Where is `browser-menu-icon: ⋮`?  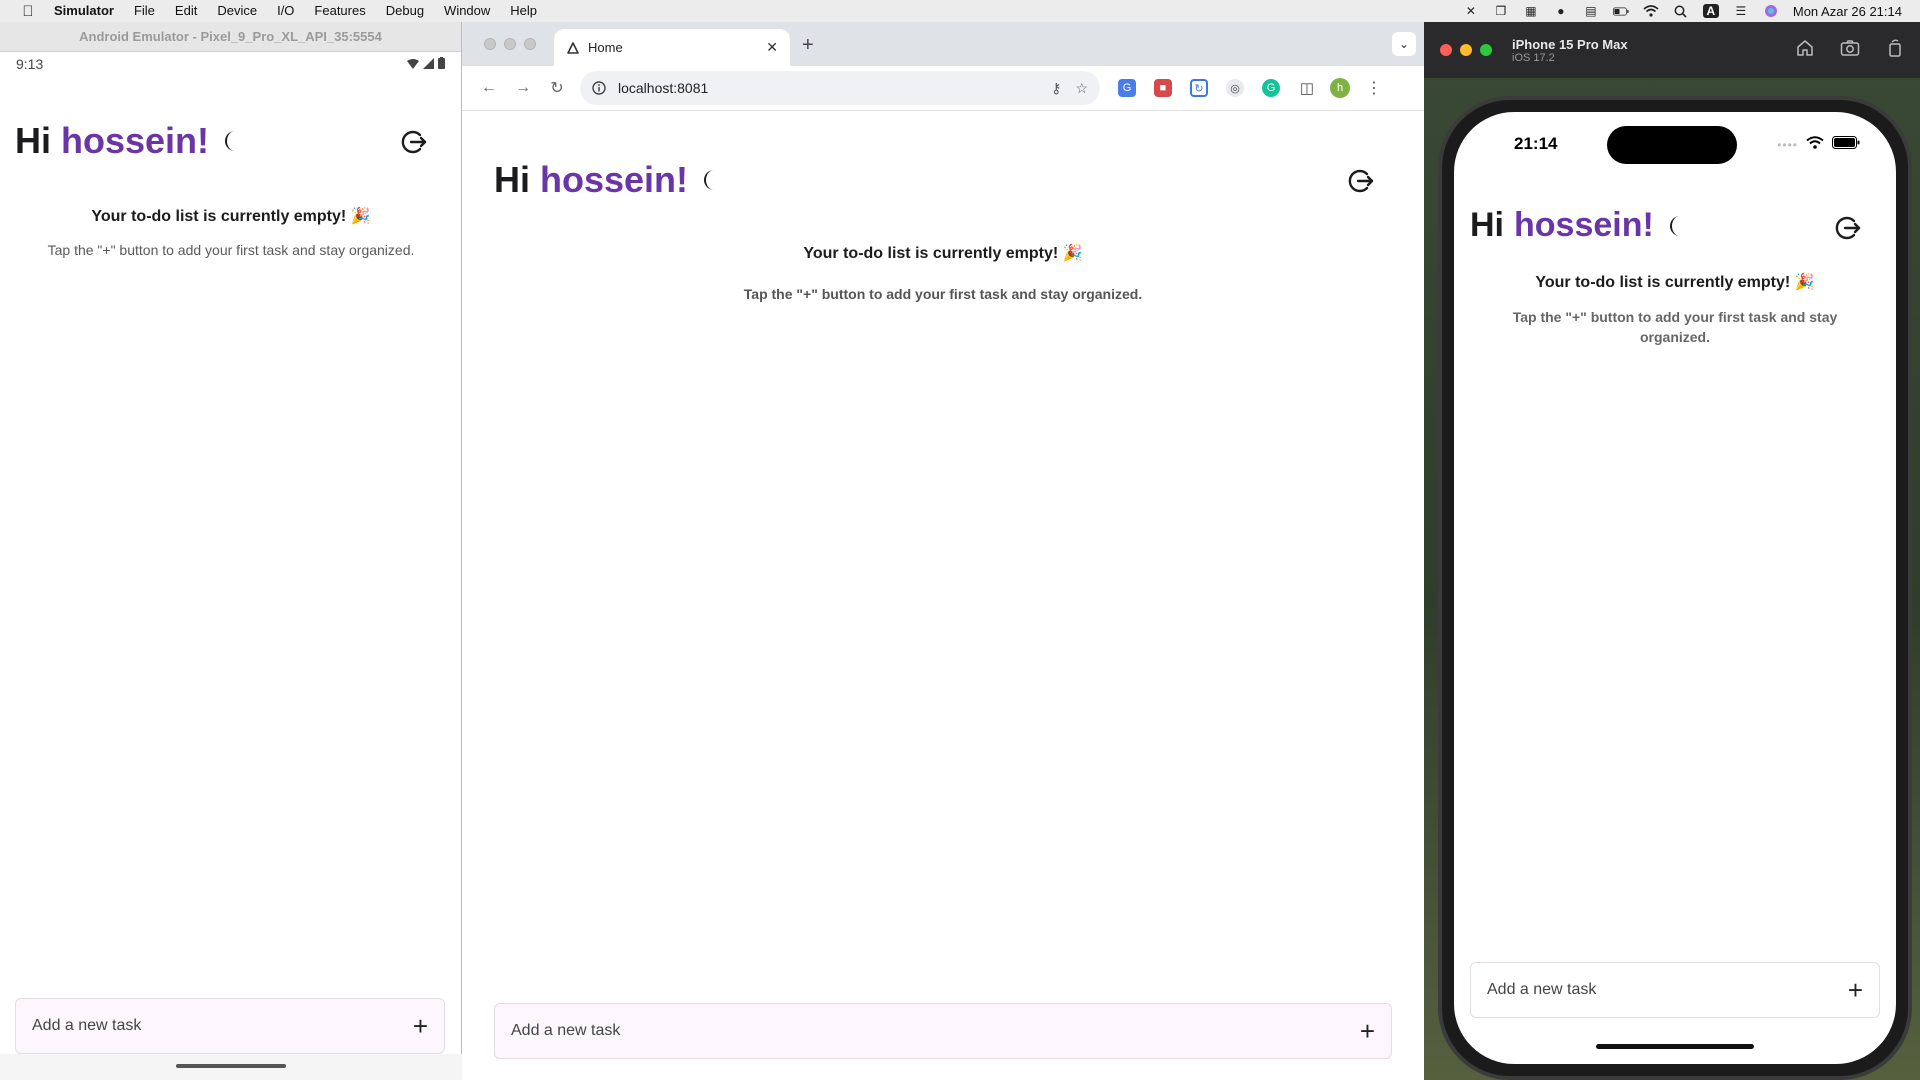
browser-menu-icon: ⋮ is located at coordinates (1374, 88).